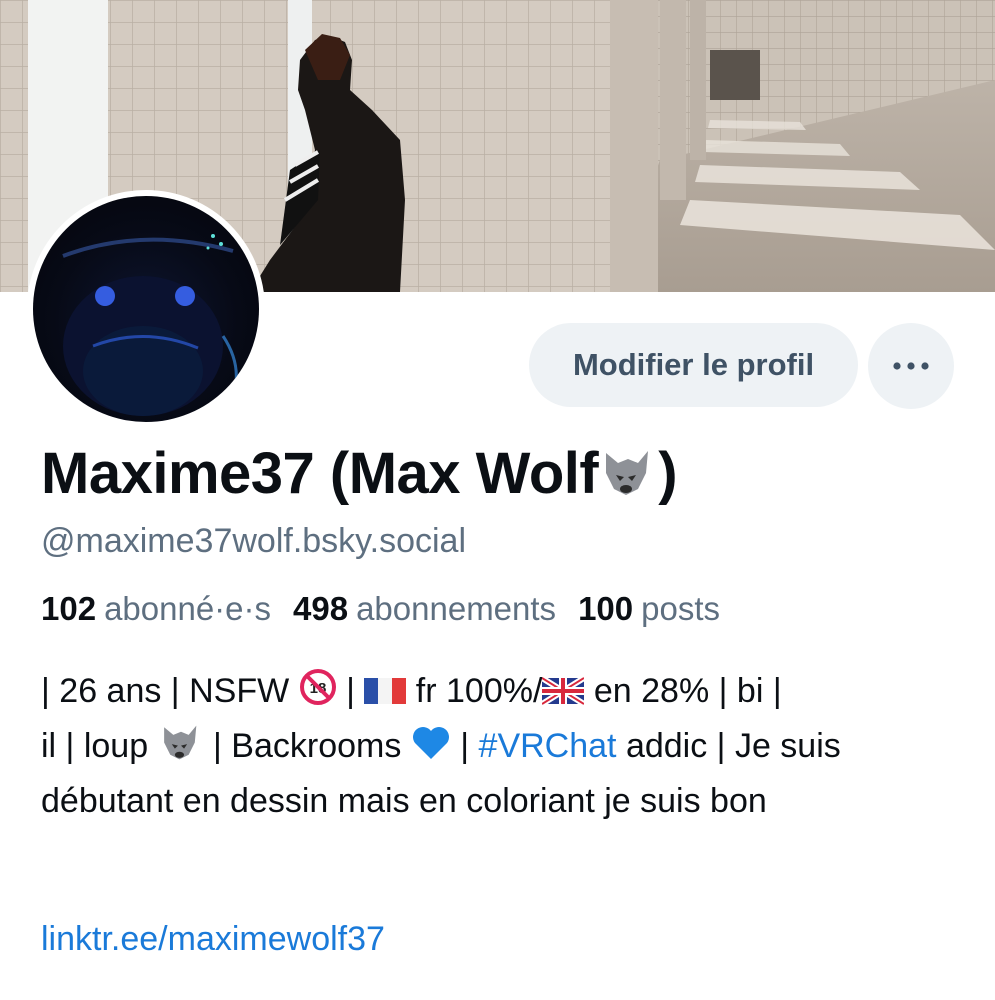 The width and height of the screenshot is (995, 1000). I want to click on no-under-18-emoji-icon: 18, so click(318, 694).